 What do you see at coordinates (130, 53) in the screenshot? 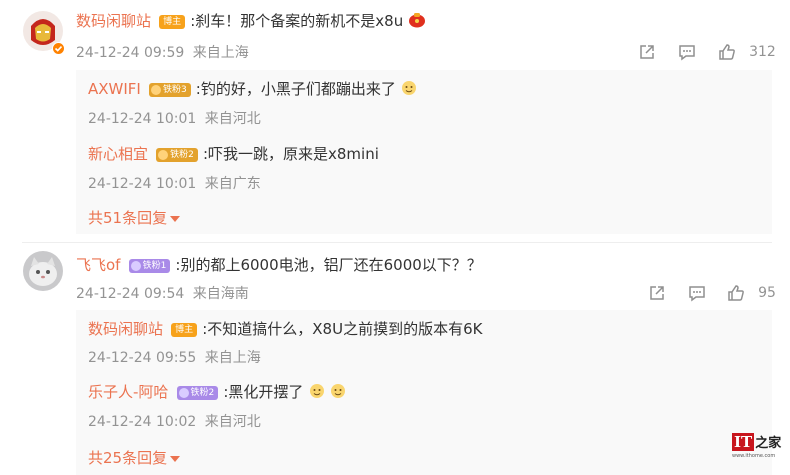
I see `comment-time: 24-12-24 09:59` at bounding box center [130, 53].